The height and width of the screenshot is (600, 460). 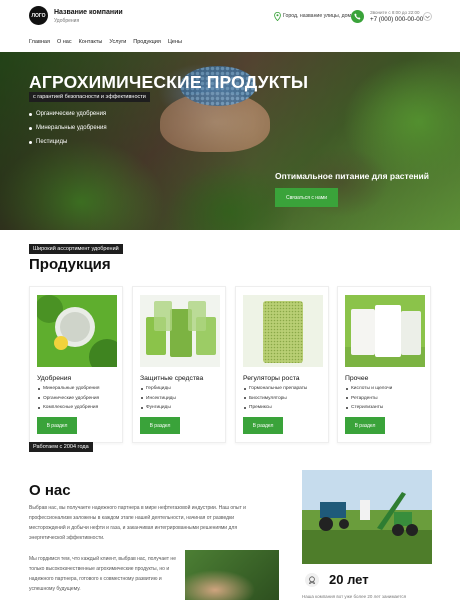 I want to click on company-name: Название компании, so click(x=88, y=12).